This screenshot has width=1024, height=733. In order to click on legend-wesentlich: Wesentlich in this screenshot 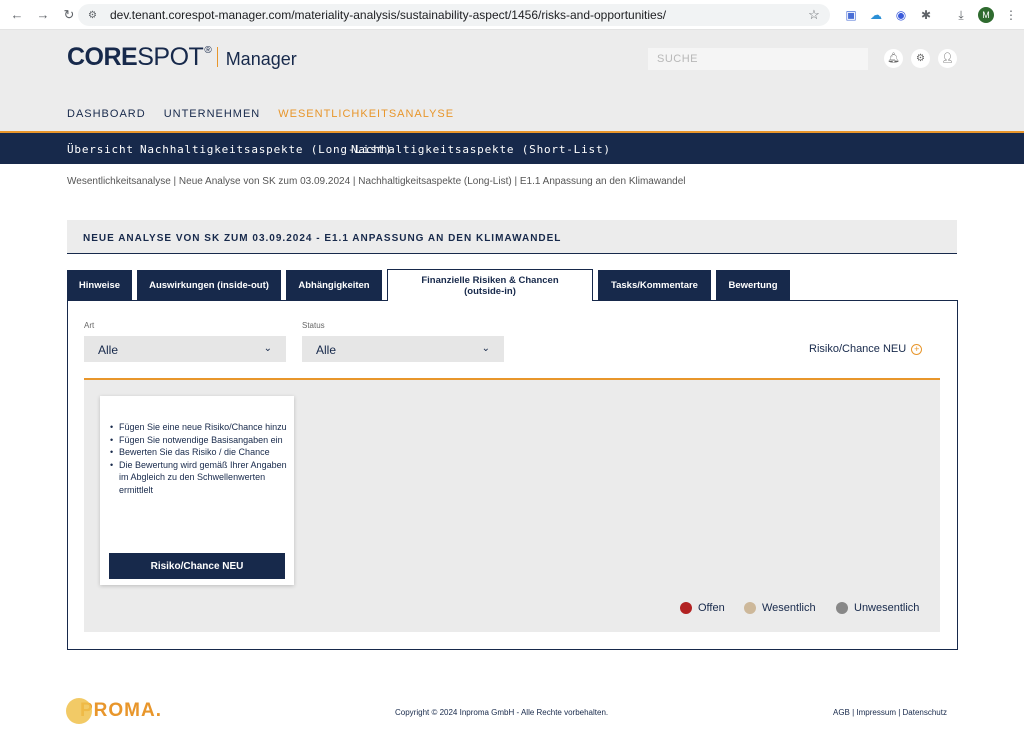, I will do `click(780, 608)`.